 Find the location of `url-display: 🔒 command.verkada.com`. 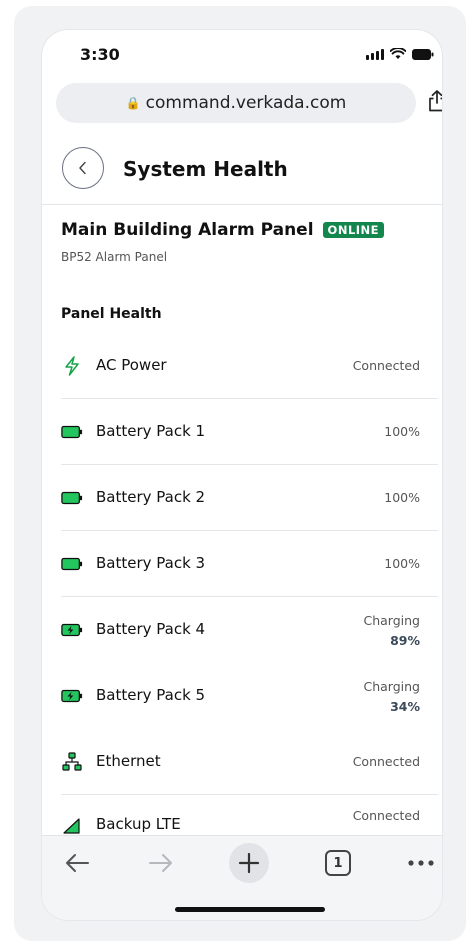

url-display: 🔒 command.verkada.com is located at coordinates (236, 103).